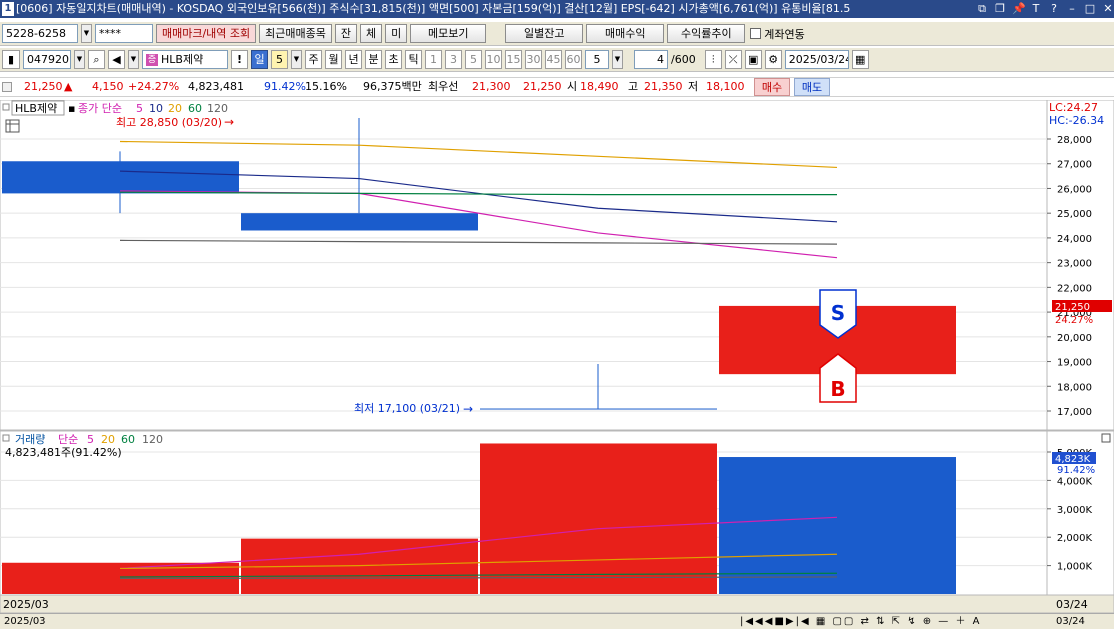  I want to click on interval-45-button: 45, so click(553, 59).